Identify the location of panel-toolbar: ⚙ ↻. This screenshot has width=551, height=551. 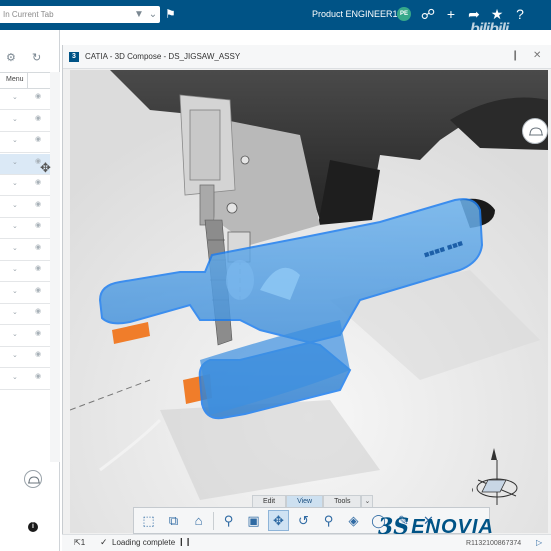
(30, 58).